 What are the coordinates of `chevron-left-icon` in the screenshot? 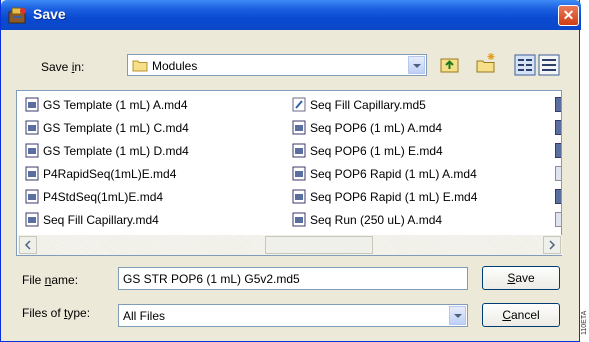 It's located at (27, 245).